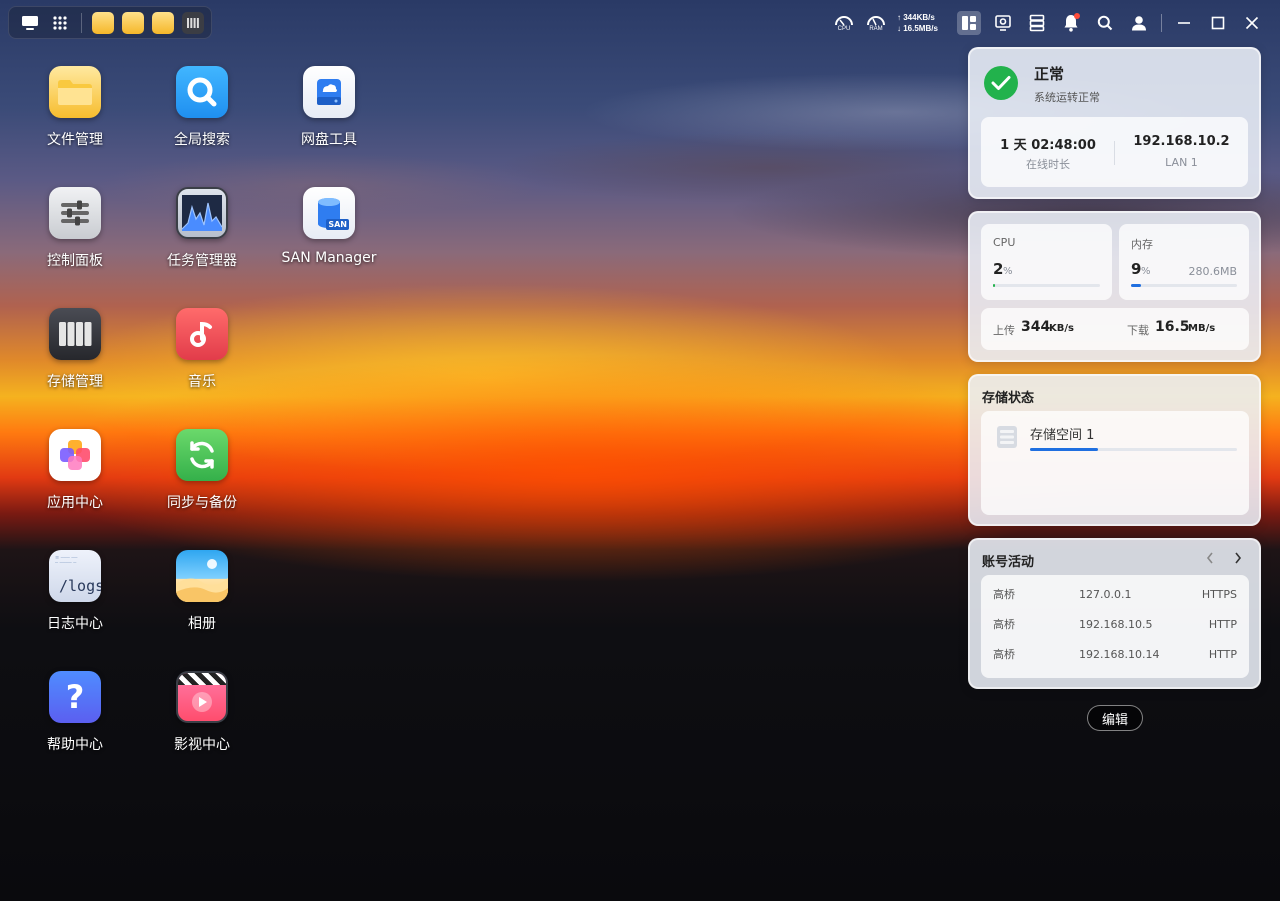  I want to click on app-label: 音乐, so click(202, 382).